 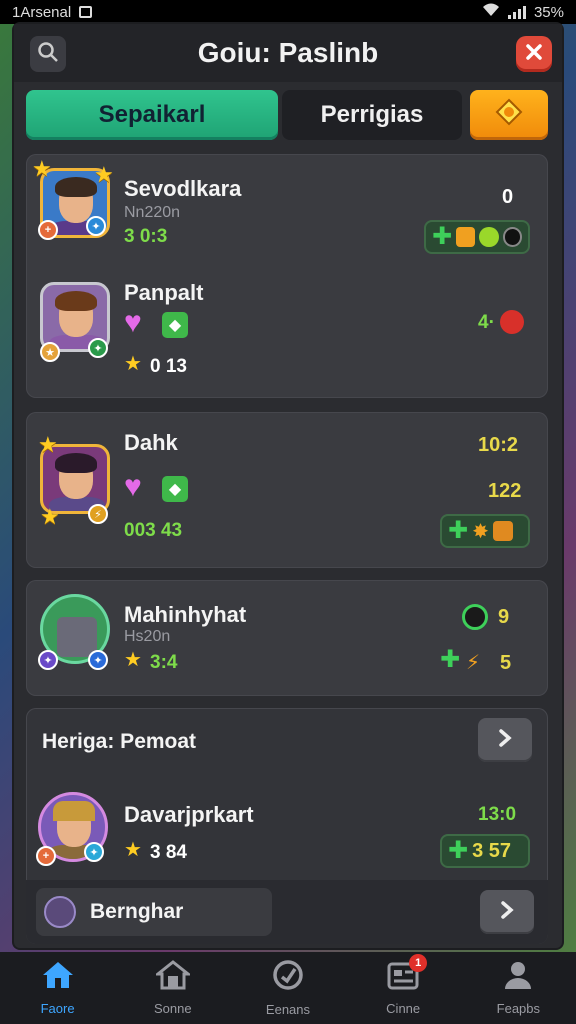 I want to click on section-title: Heriga: Pemoat, so click(x=119, y=741).